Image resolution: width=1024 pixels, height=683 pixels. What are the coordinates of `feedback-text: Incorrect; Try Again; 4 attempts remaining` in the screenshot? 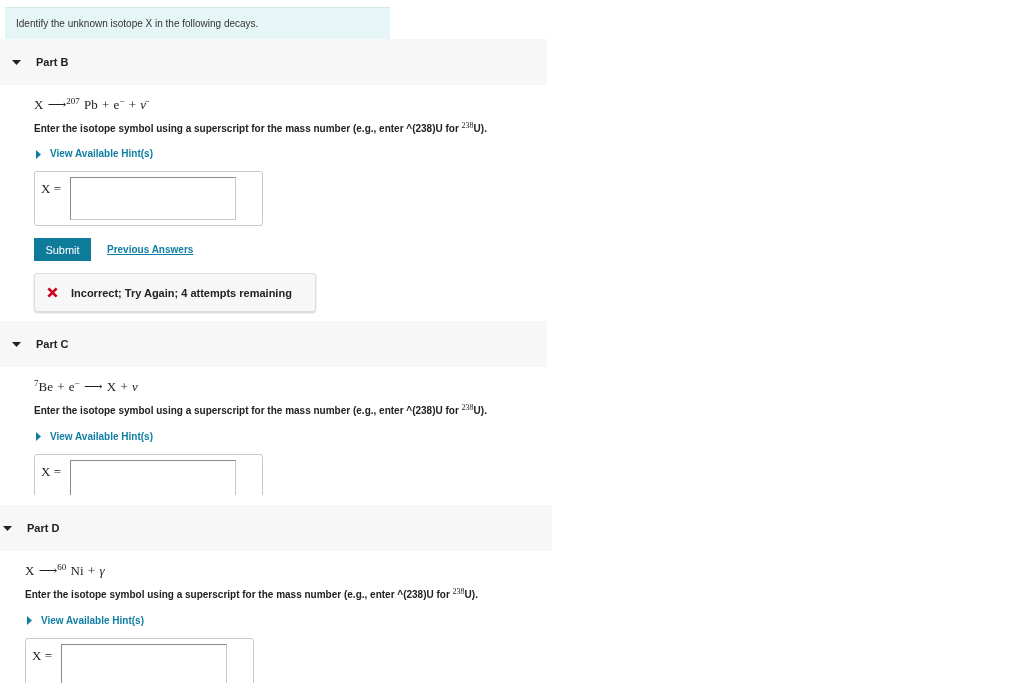 It's located at (181, 292).